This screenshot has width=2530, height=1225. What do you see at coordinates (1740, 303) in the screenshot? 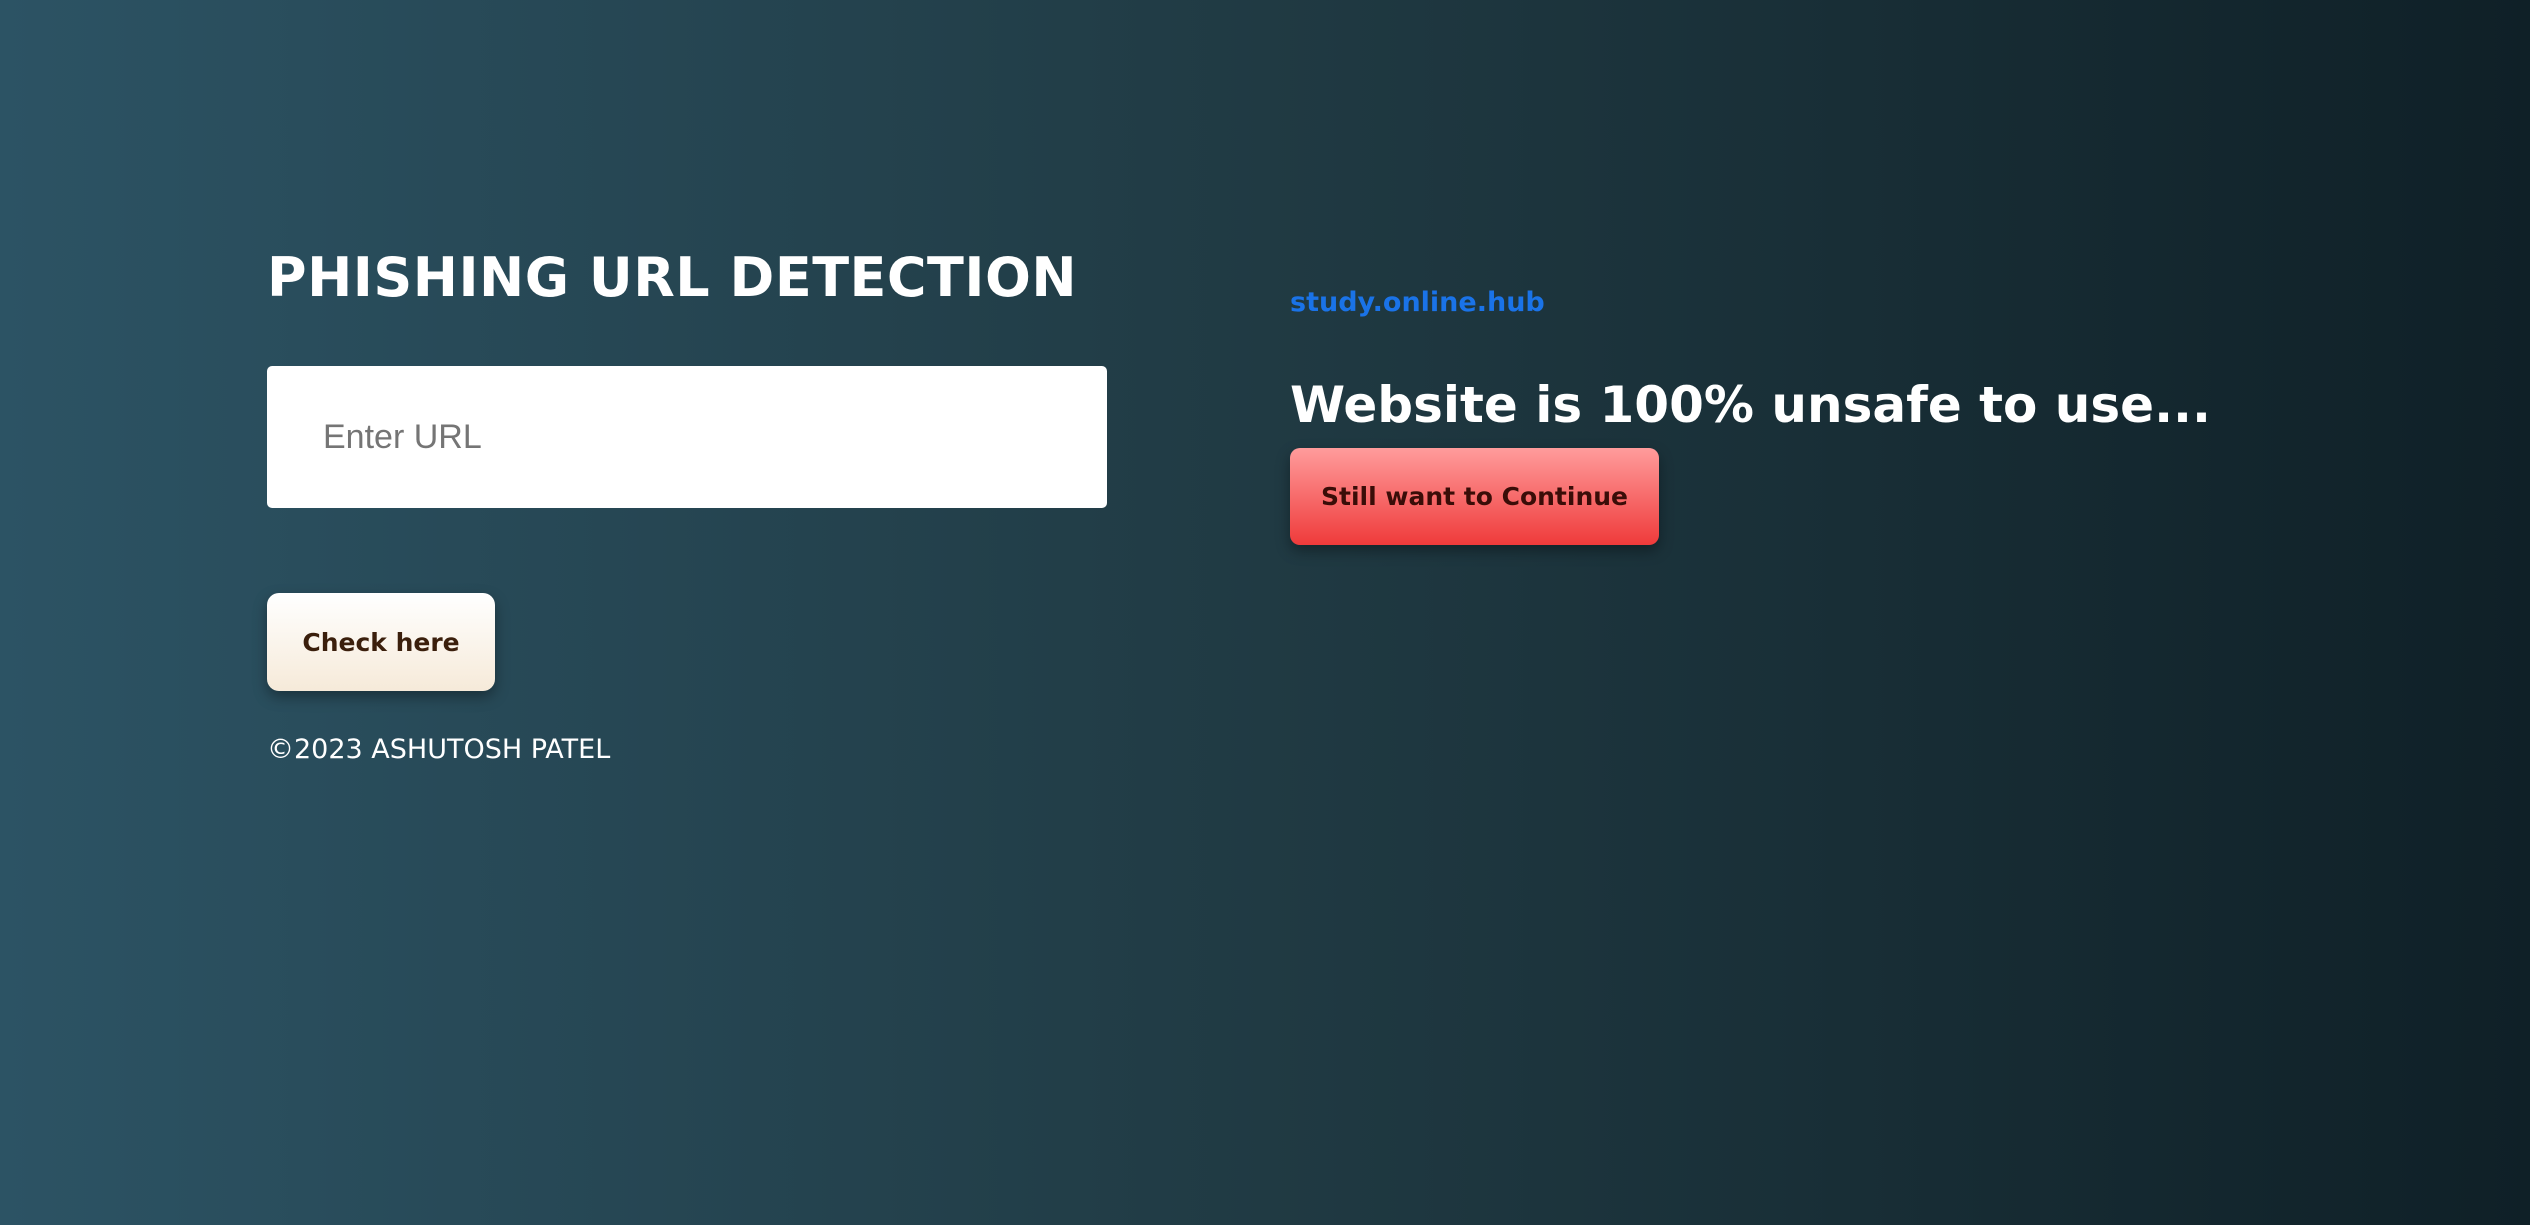
I see `result-url-link: study.online.hub` at bounding box center [1740, 303].